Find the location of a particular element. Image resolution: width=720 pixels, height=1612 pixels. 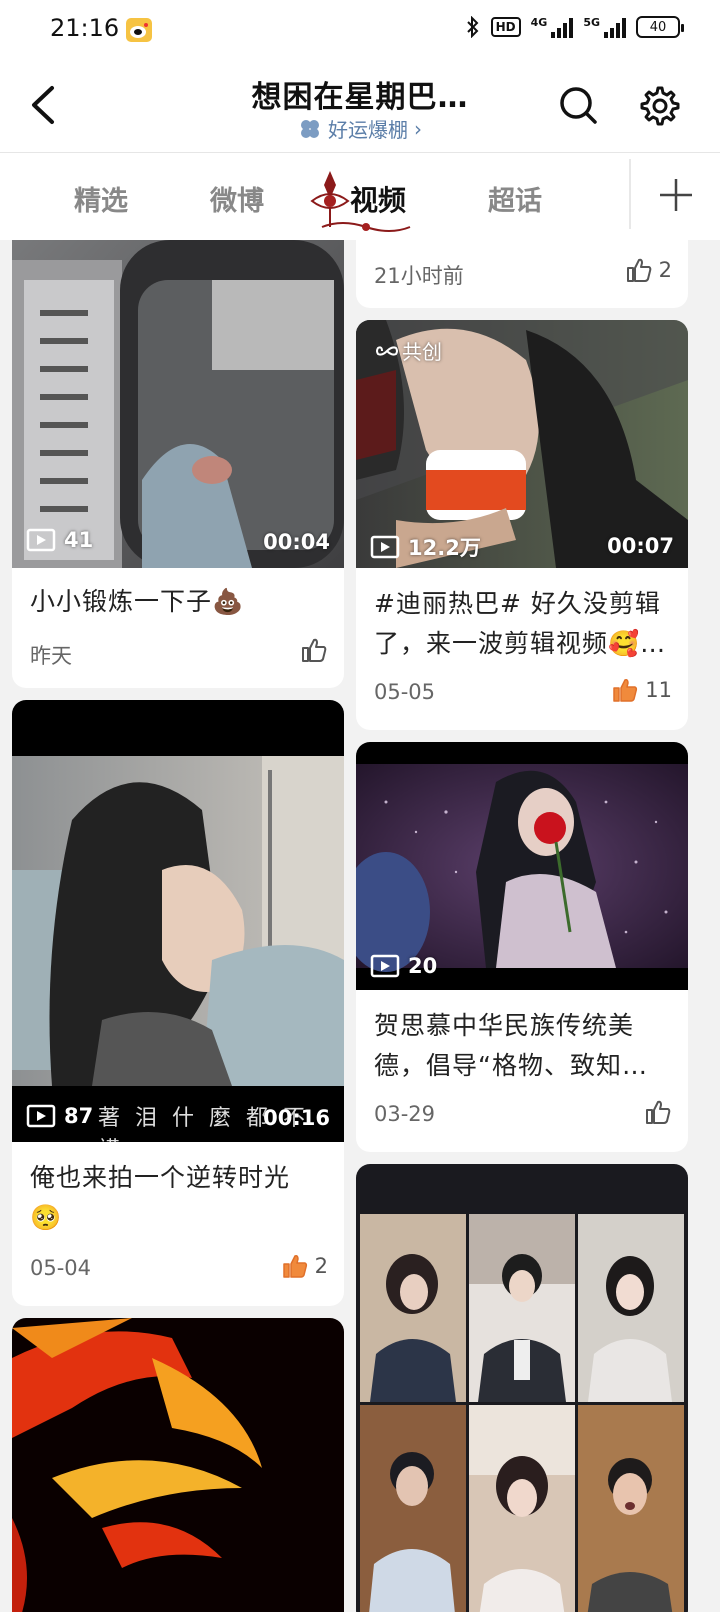

post-date: 昨天 is located at coordinates (51, 656).